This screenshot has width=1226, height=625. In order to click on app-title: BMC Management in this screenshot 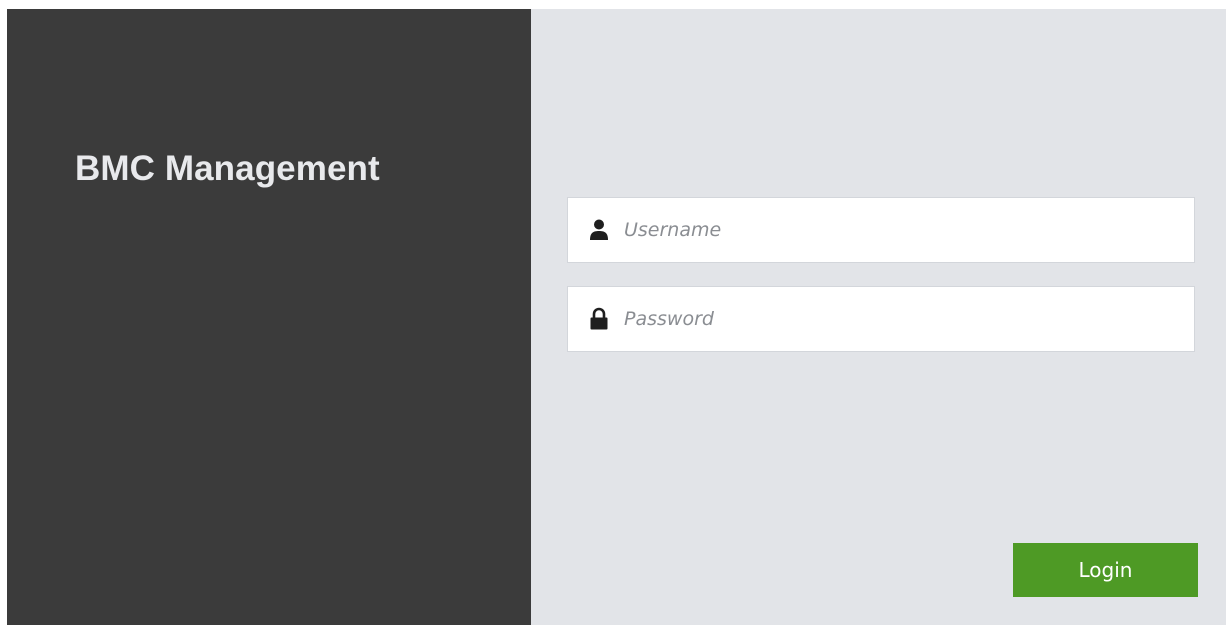, I will do `click(227, 168)`.